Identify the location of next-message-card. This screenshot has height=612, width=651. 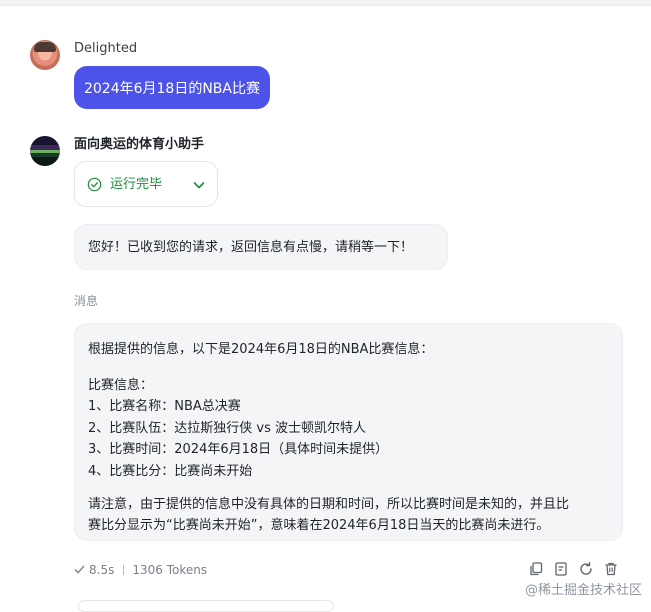
(206, 606).